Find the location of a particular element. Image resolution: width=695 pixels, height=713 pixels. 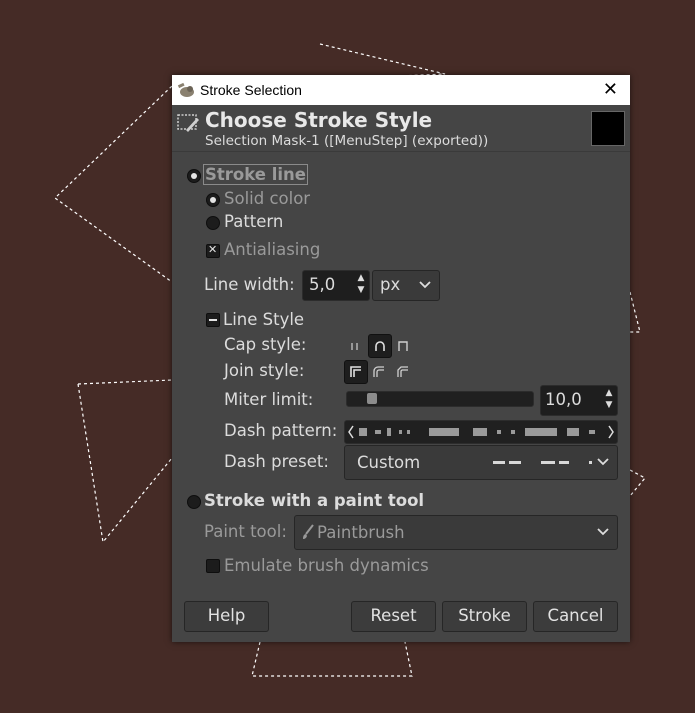

miter-limit-label: Miter limit: is located at coordinates (269, 399).